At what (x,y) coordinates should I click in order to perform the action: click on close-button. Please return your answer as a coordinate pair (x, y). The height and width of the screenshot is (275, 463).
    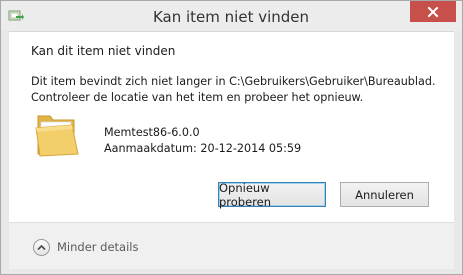
    Looking at the image, I should click on (433, 11).